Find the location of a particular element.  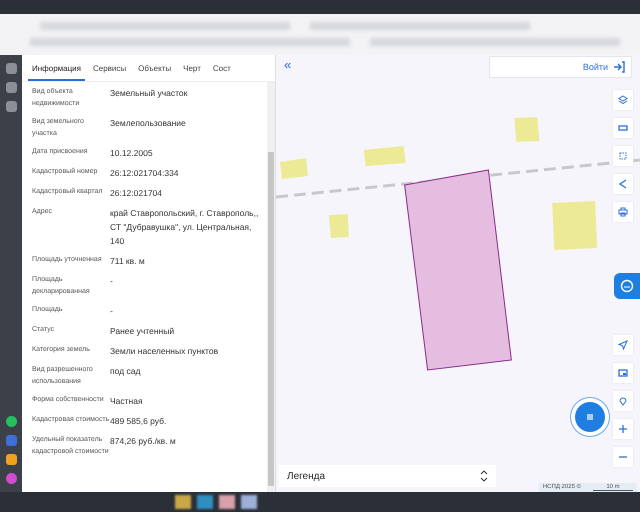

print-icon is located at coordinates (623, 212).